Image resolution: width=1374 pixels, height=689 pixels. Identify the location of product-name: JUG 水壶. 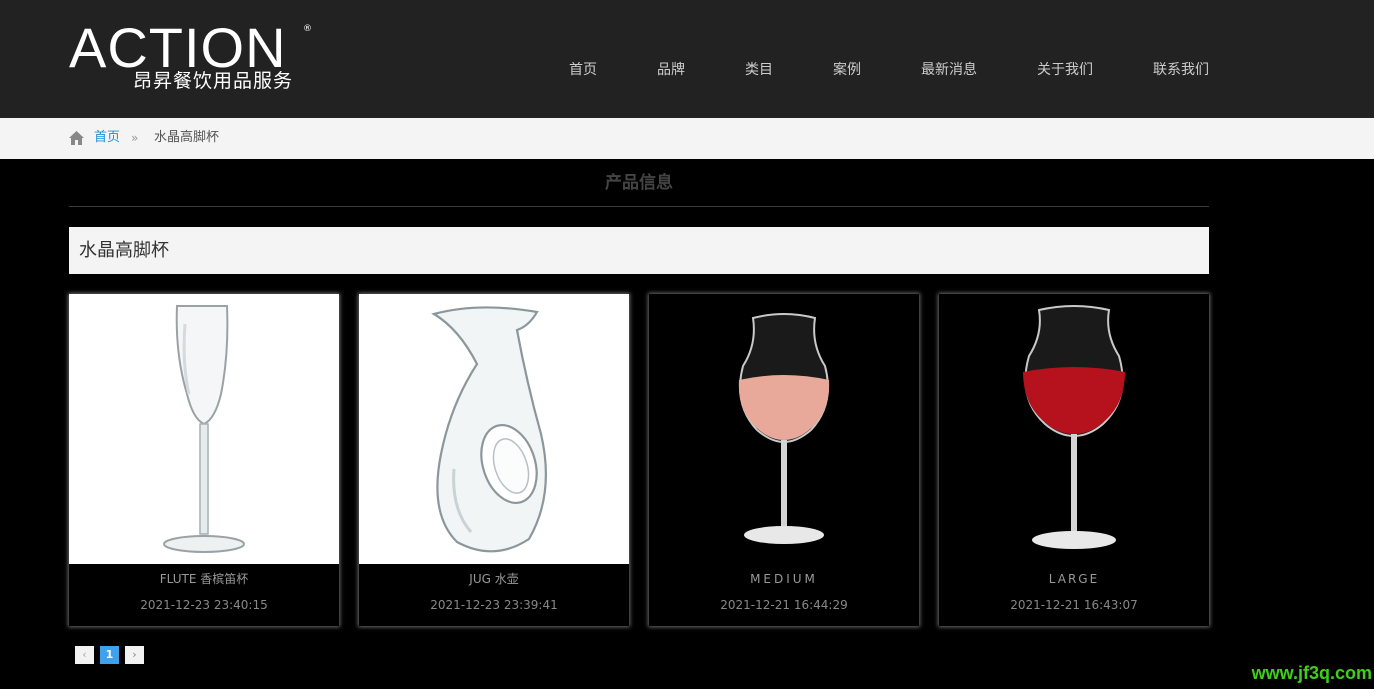
(494, 579).